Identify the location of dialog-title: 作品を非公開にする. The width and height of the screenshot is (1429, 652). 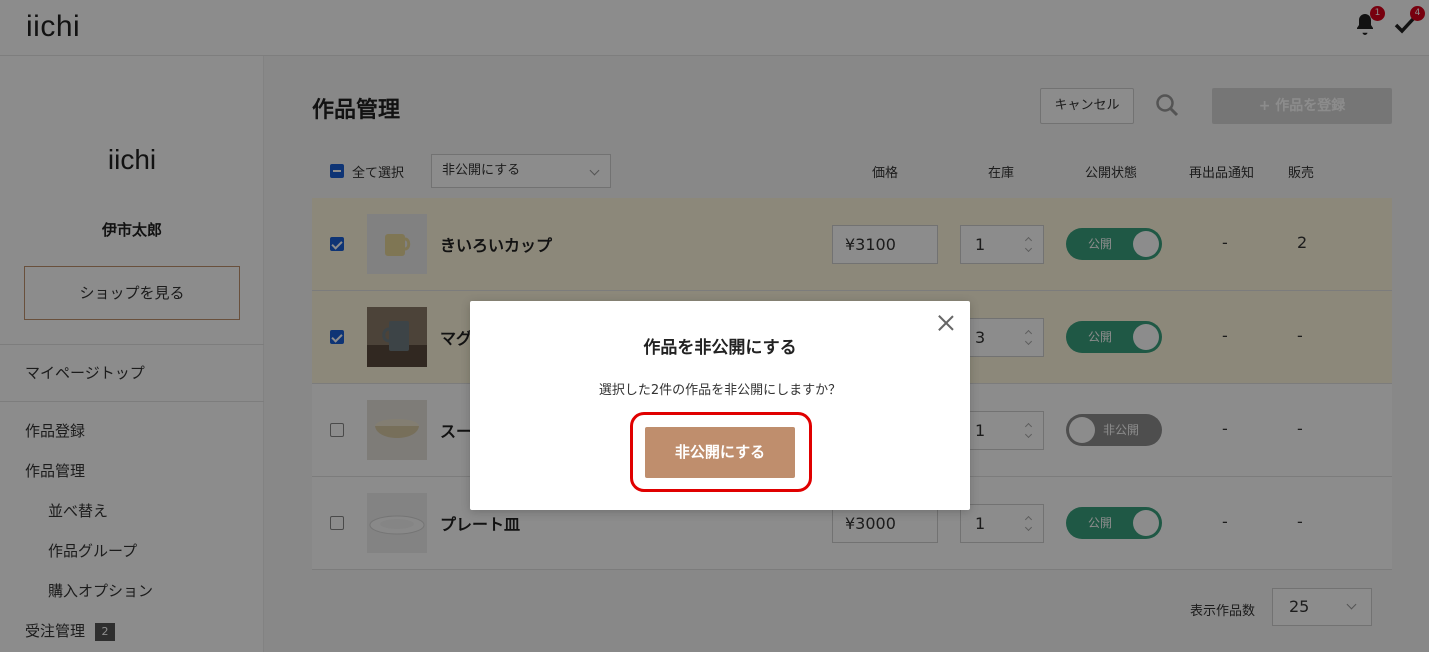
(720, 348).